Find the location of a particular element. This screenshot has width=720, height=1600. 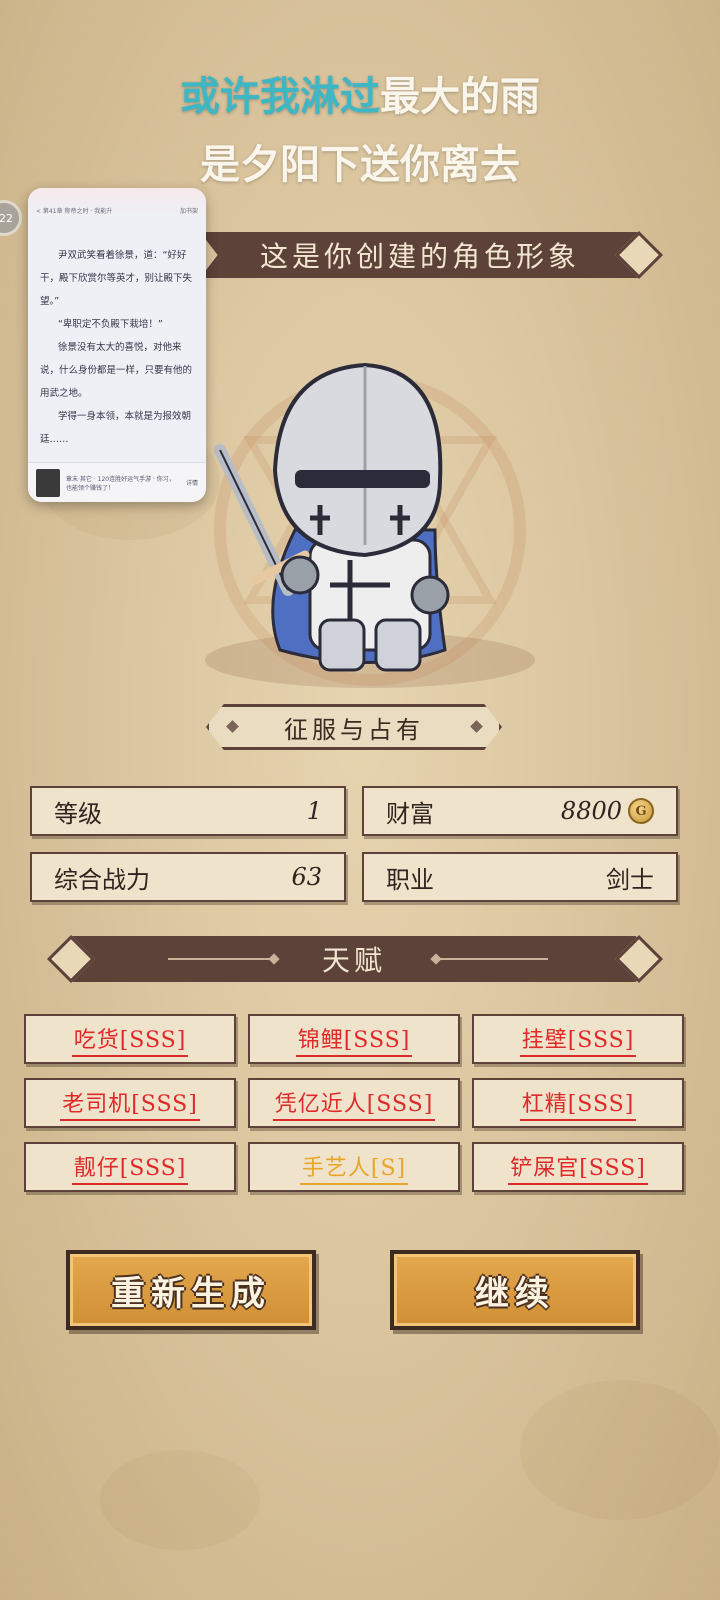

talent-label: 老司机[SSS] is located at coordinates (130, 1103).